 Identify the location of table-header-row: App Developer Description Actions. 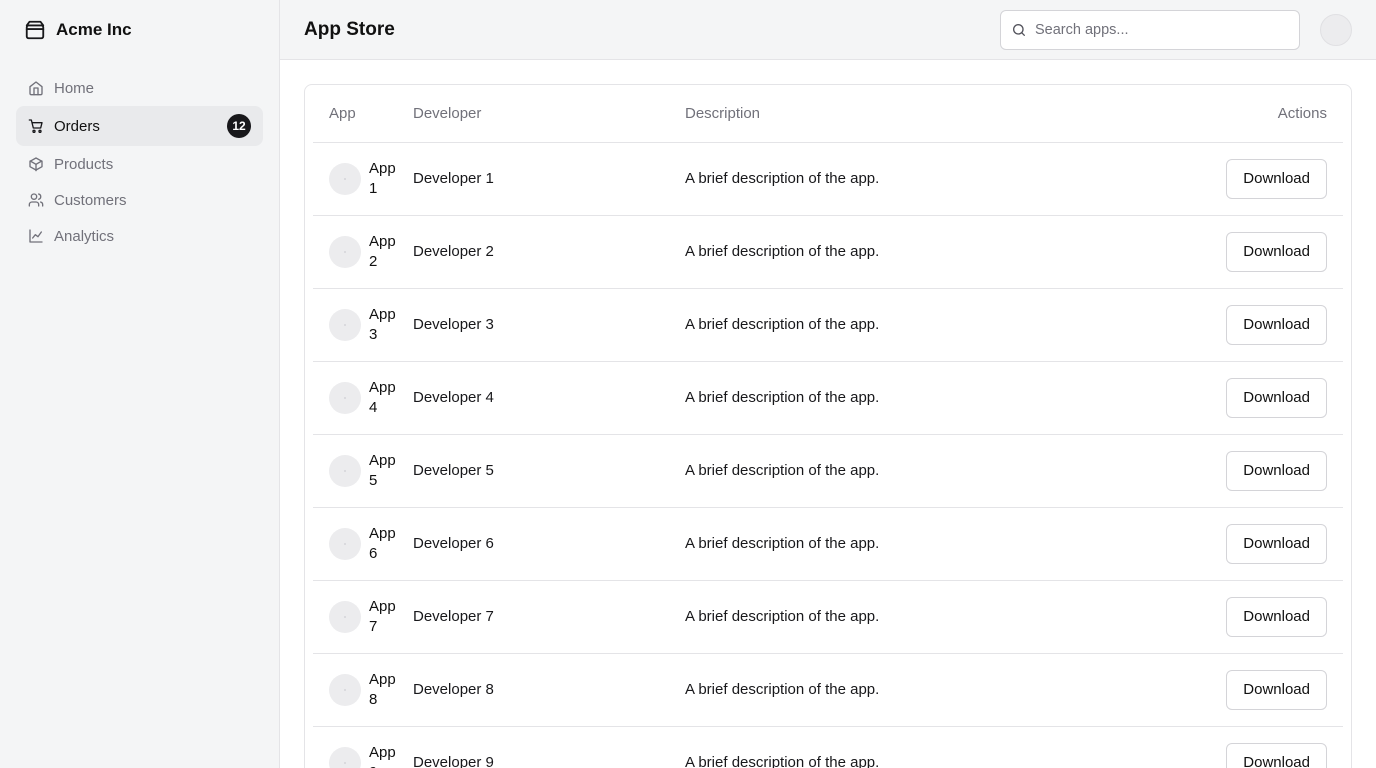
(828, 114).